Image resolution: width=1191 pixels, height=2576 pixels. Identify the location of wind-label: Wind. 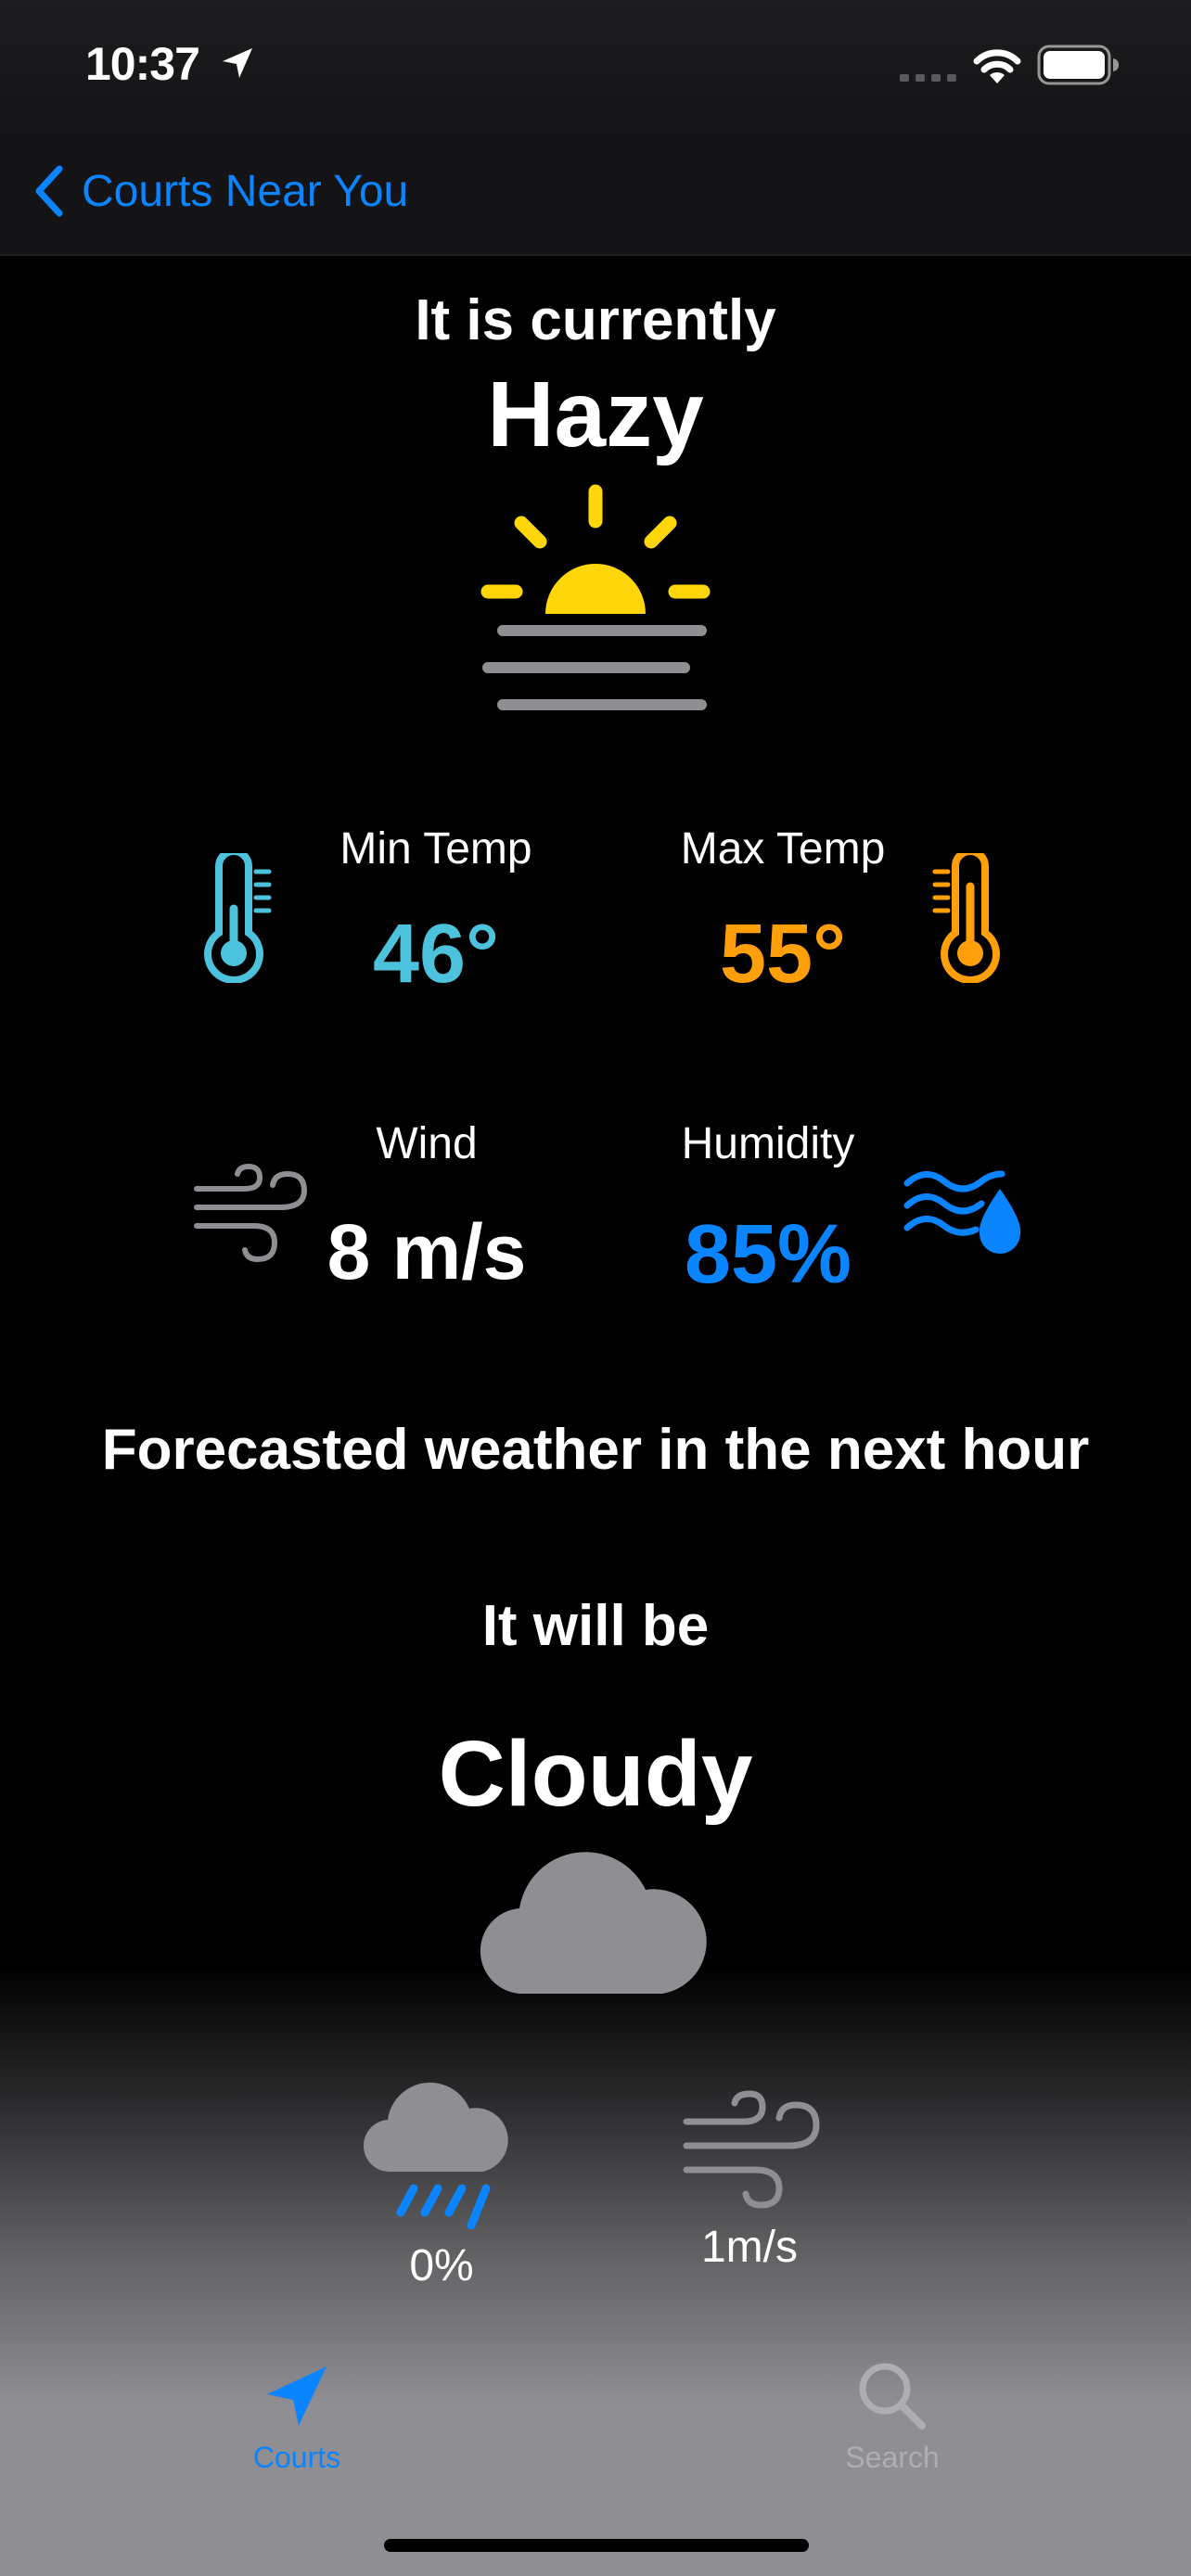
(427, 1143).